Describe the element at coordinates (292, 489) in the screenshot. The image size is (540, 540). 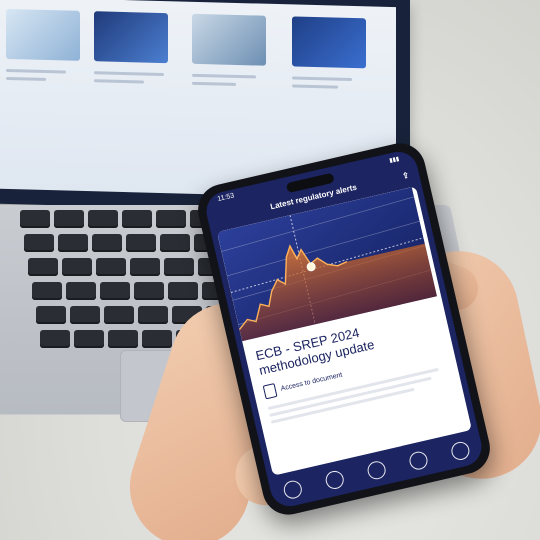
I see `list-icon` at that location.